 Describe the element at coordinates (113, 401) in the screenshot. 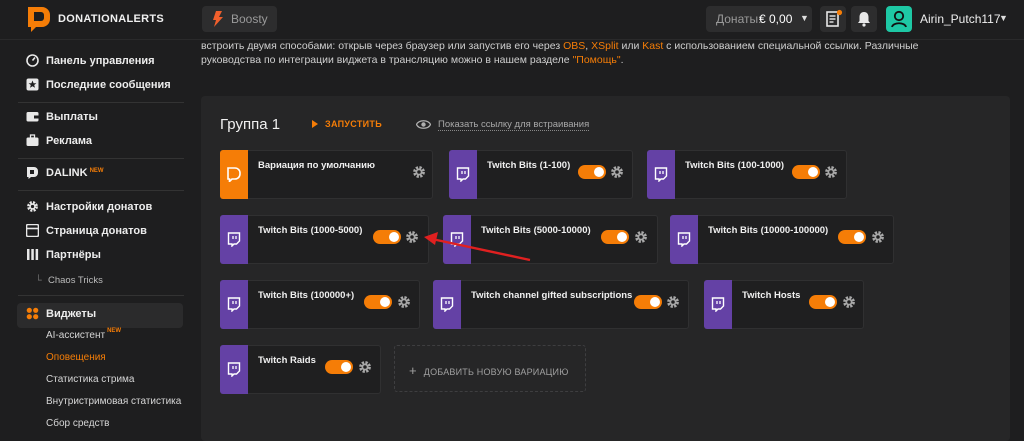

I see `sidebar-subitem-instream-stats: Внутристримовая статистика` at that location.